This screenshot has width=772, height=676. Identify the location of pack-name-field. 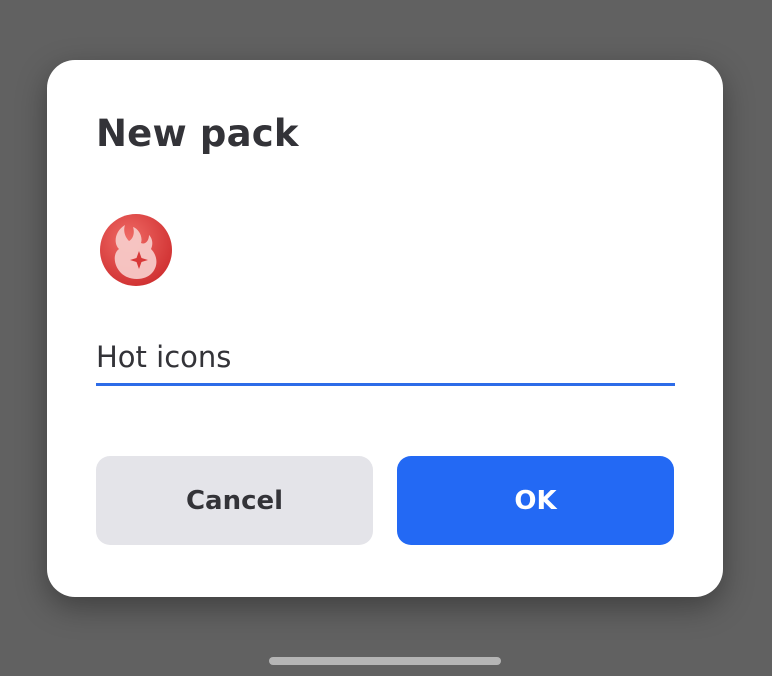
(385, 359).